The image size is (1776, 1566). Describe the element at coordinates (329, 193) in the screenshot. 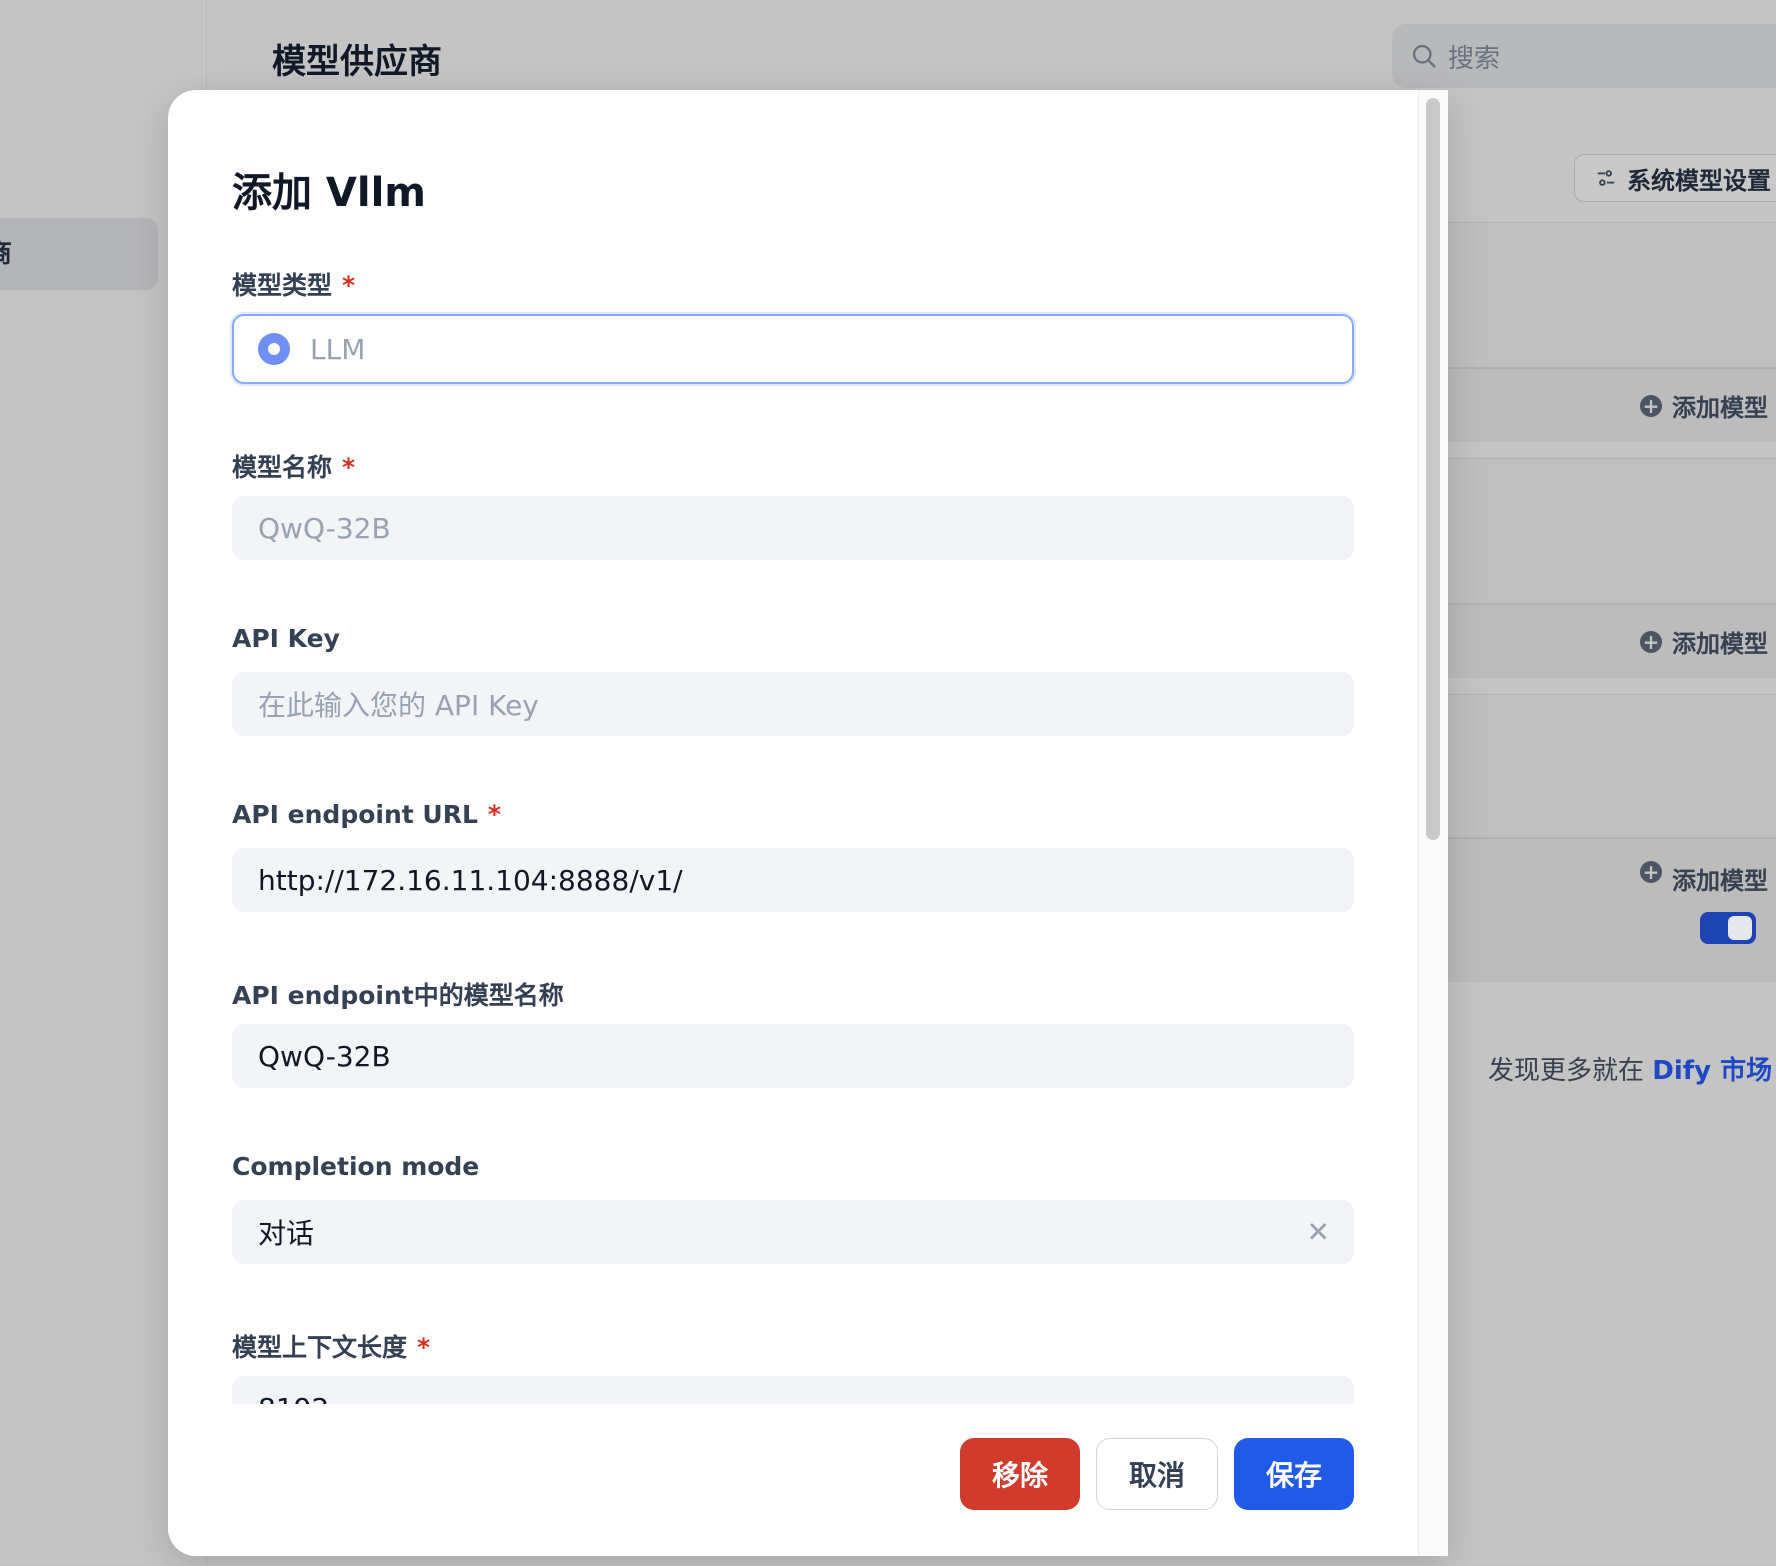

I see `modal-title: 添加 Vllm` at that location.